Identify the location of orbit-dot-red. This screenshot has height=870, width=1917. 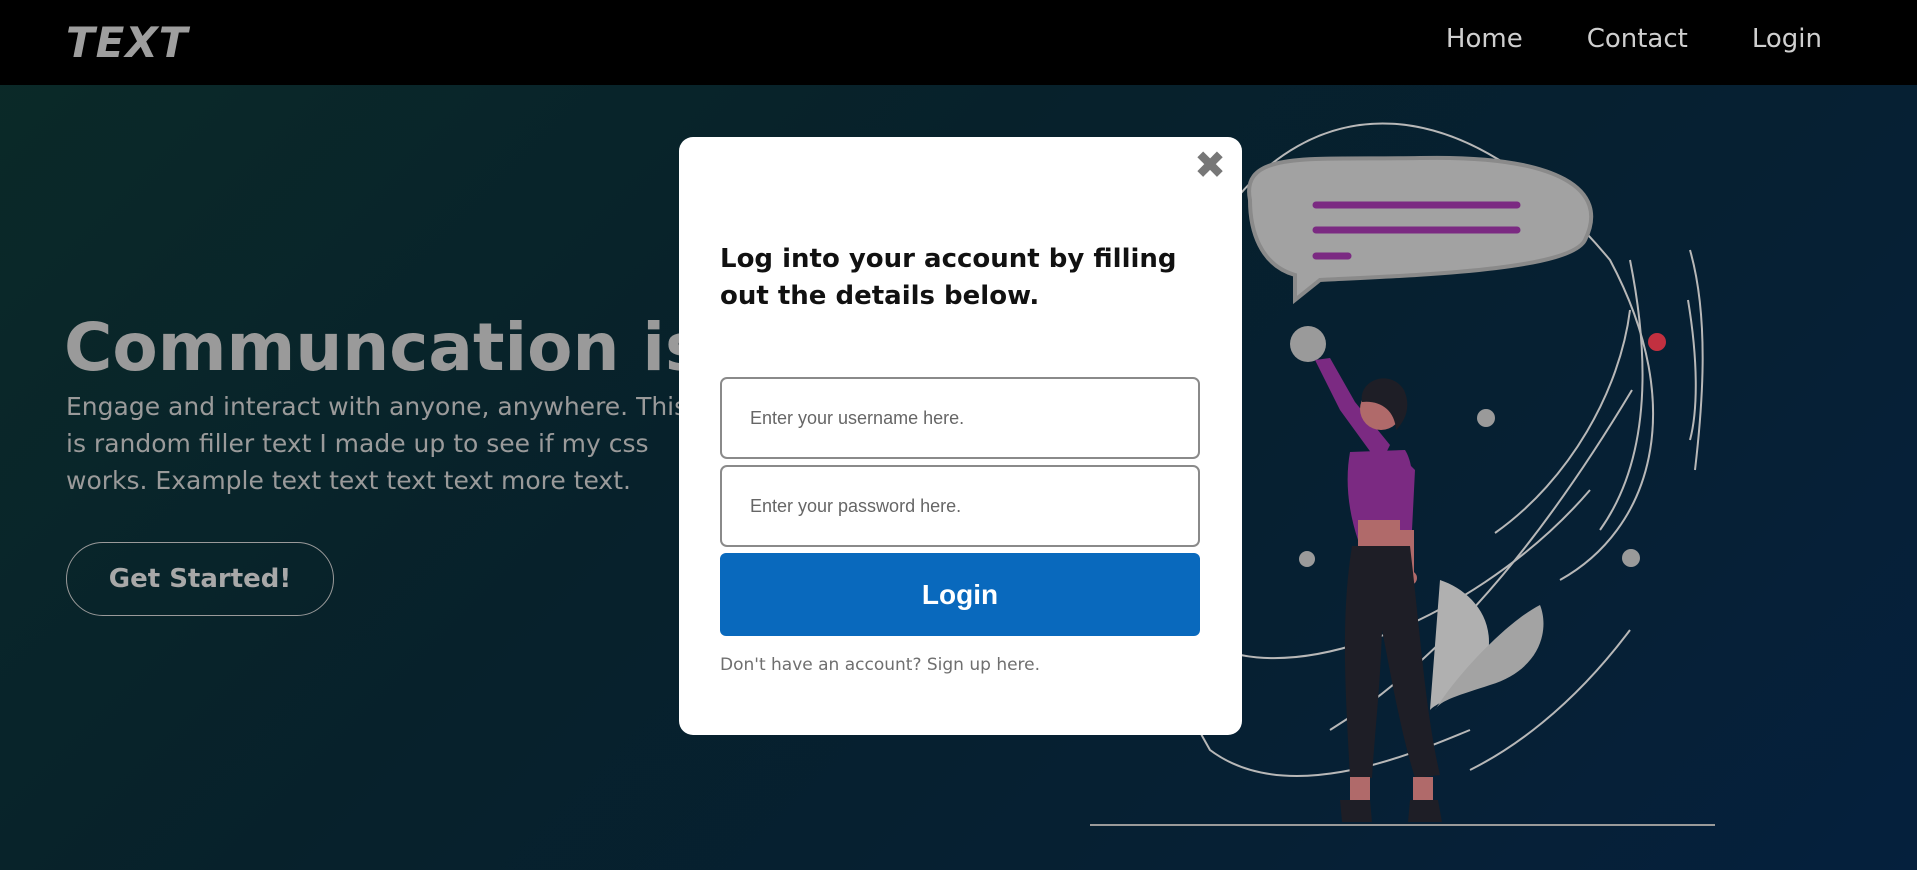
(1657, 342).